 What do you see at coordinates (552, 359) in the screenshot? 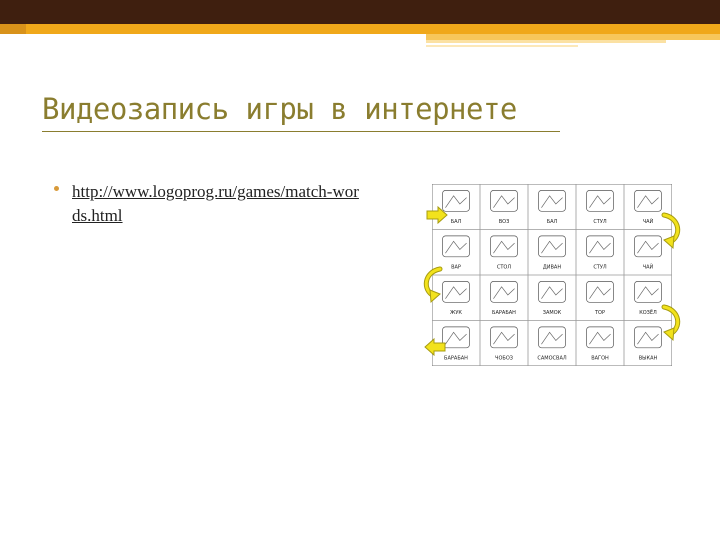
I see `worksheet-word: САМОСВАЛ` at bounding box center [552, 359].